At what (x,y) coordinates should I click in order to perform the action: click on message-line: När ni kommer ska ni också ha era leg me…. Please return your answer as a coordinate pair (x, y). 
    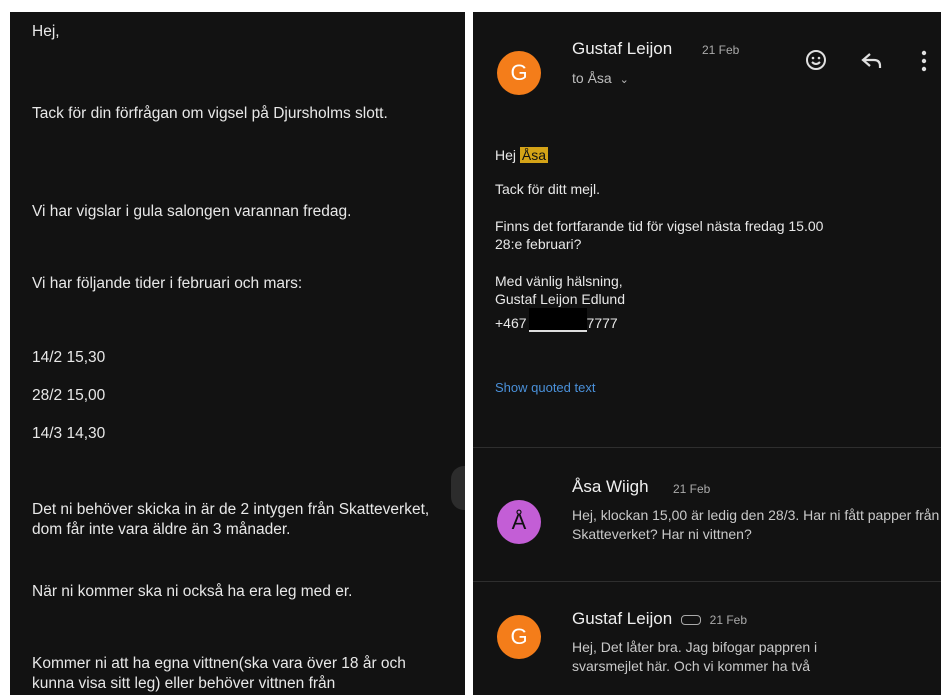
    Looking at the image, I should click on (192, 591).